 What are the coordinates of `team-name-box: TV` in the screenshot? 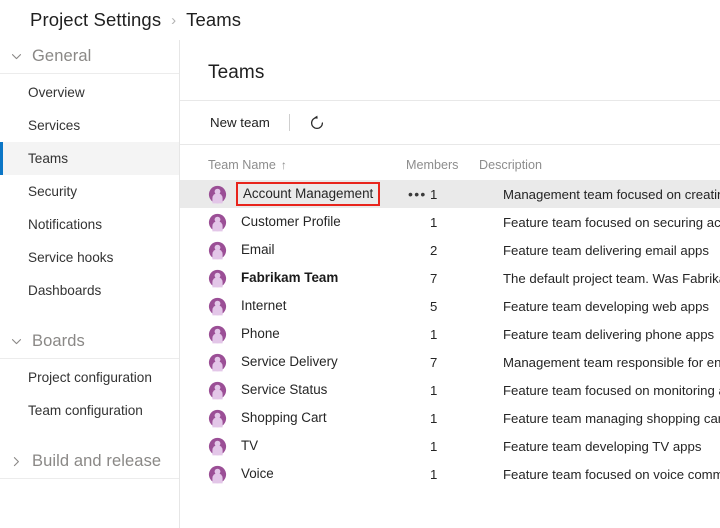 It's located at (249, 446).